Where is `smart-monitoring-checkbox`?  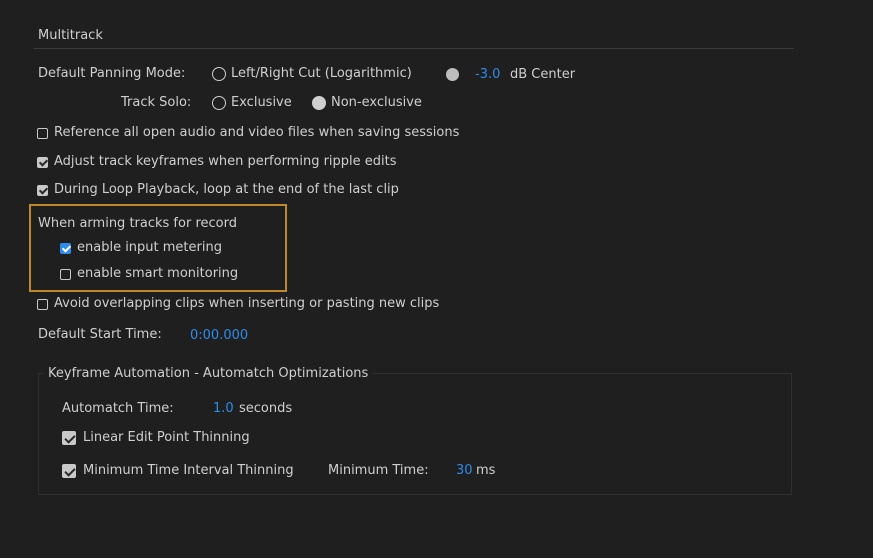 smart-monitoring-checkbox is located at coordinates (65, 274).